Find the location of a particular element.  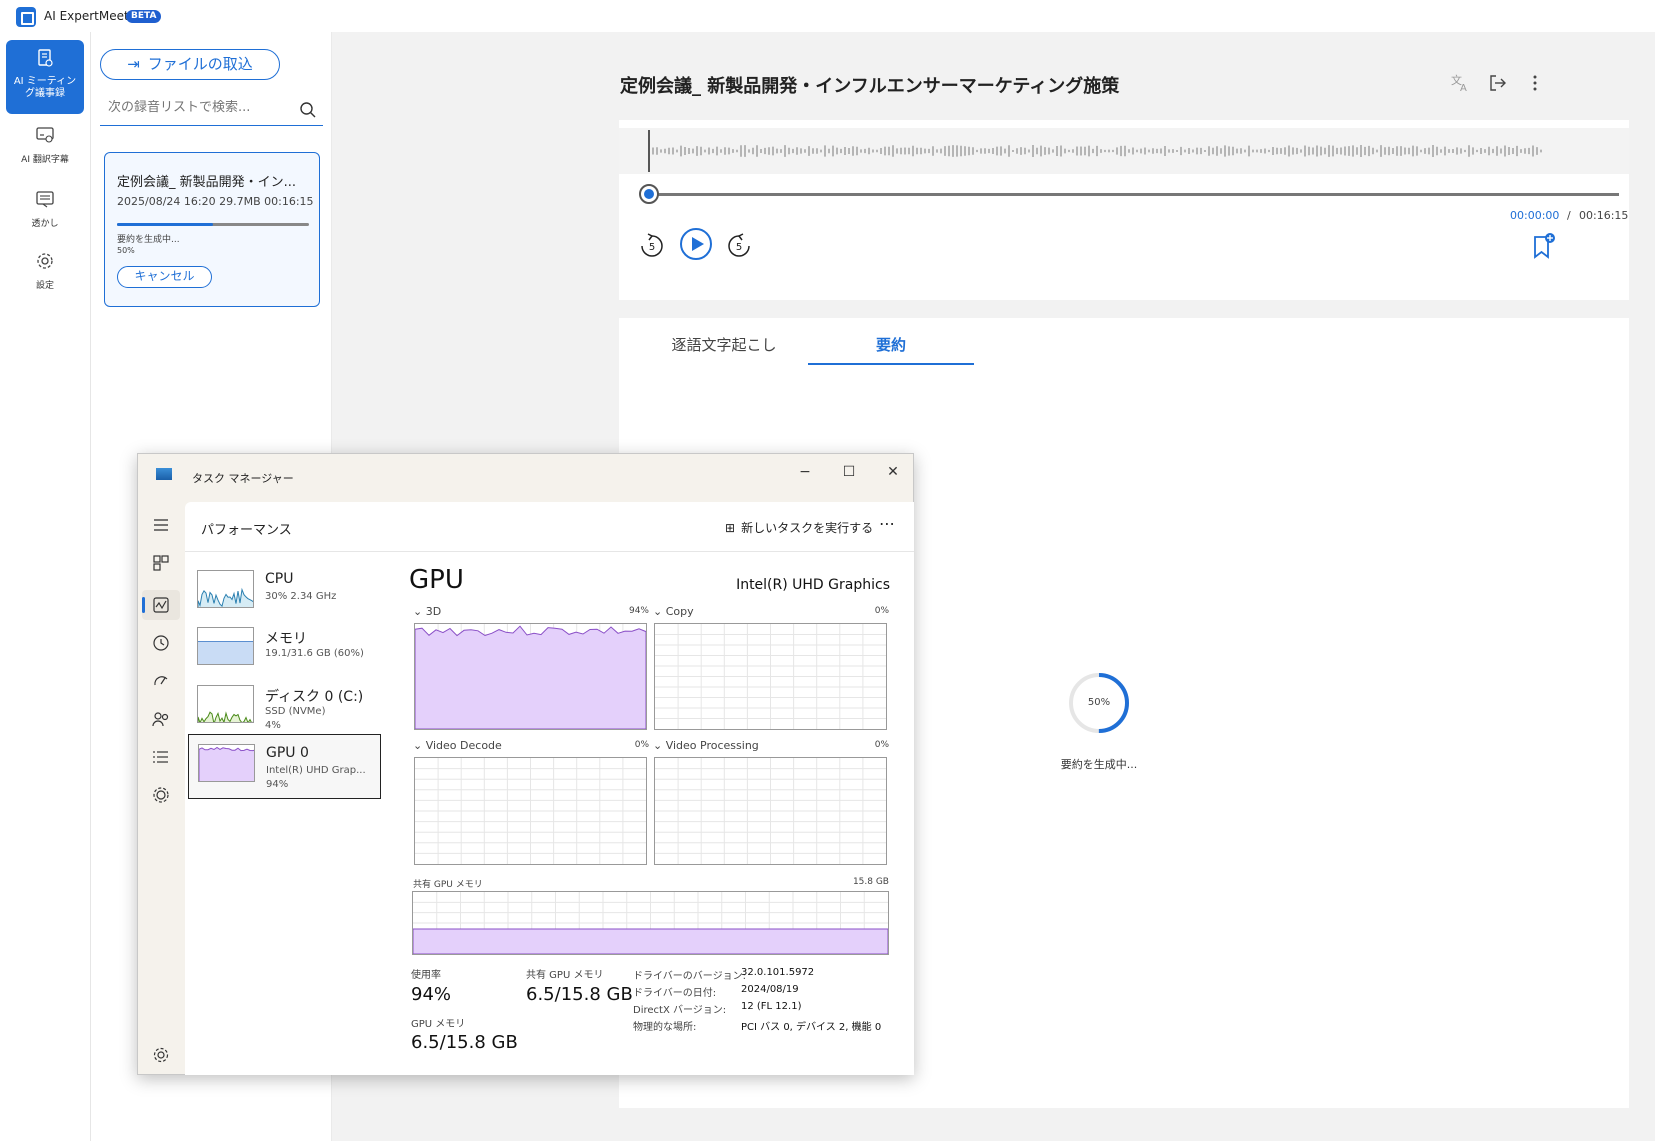

details-icon is located at coordinates (161, 757).